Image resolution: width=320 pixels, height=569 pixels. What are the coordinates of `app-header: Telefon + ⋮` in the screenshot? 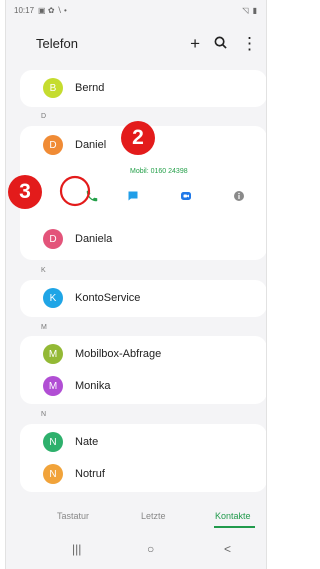 It's located at (136, 43).